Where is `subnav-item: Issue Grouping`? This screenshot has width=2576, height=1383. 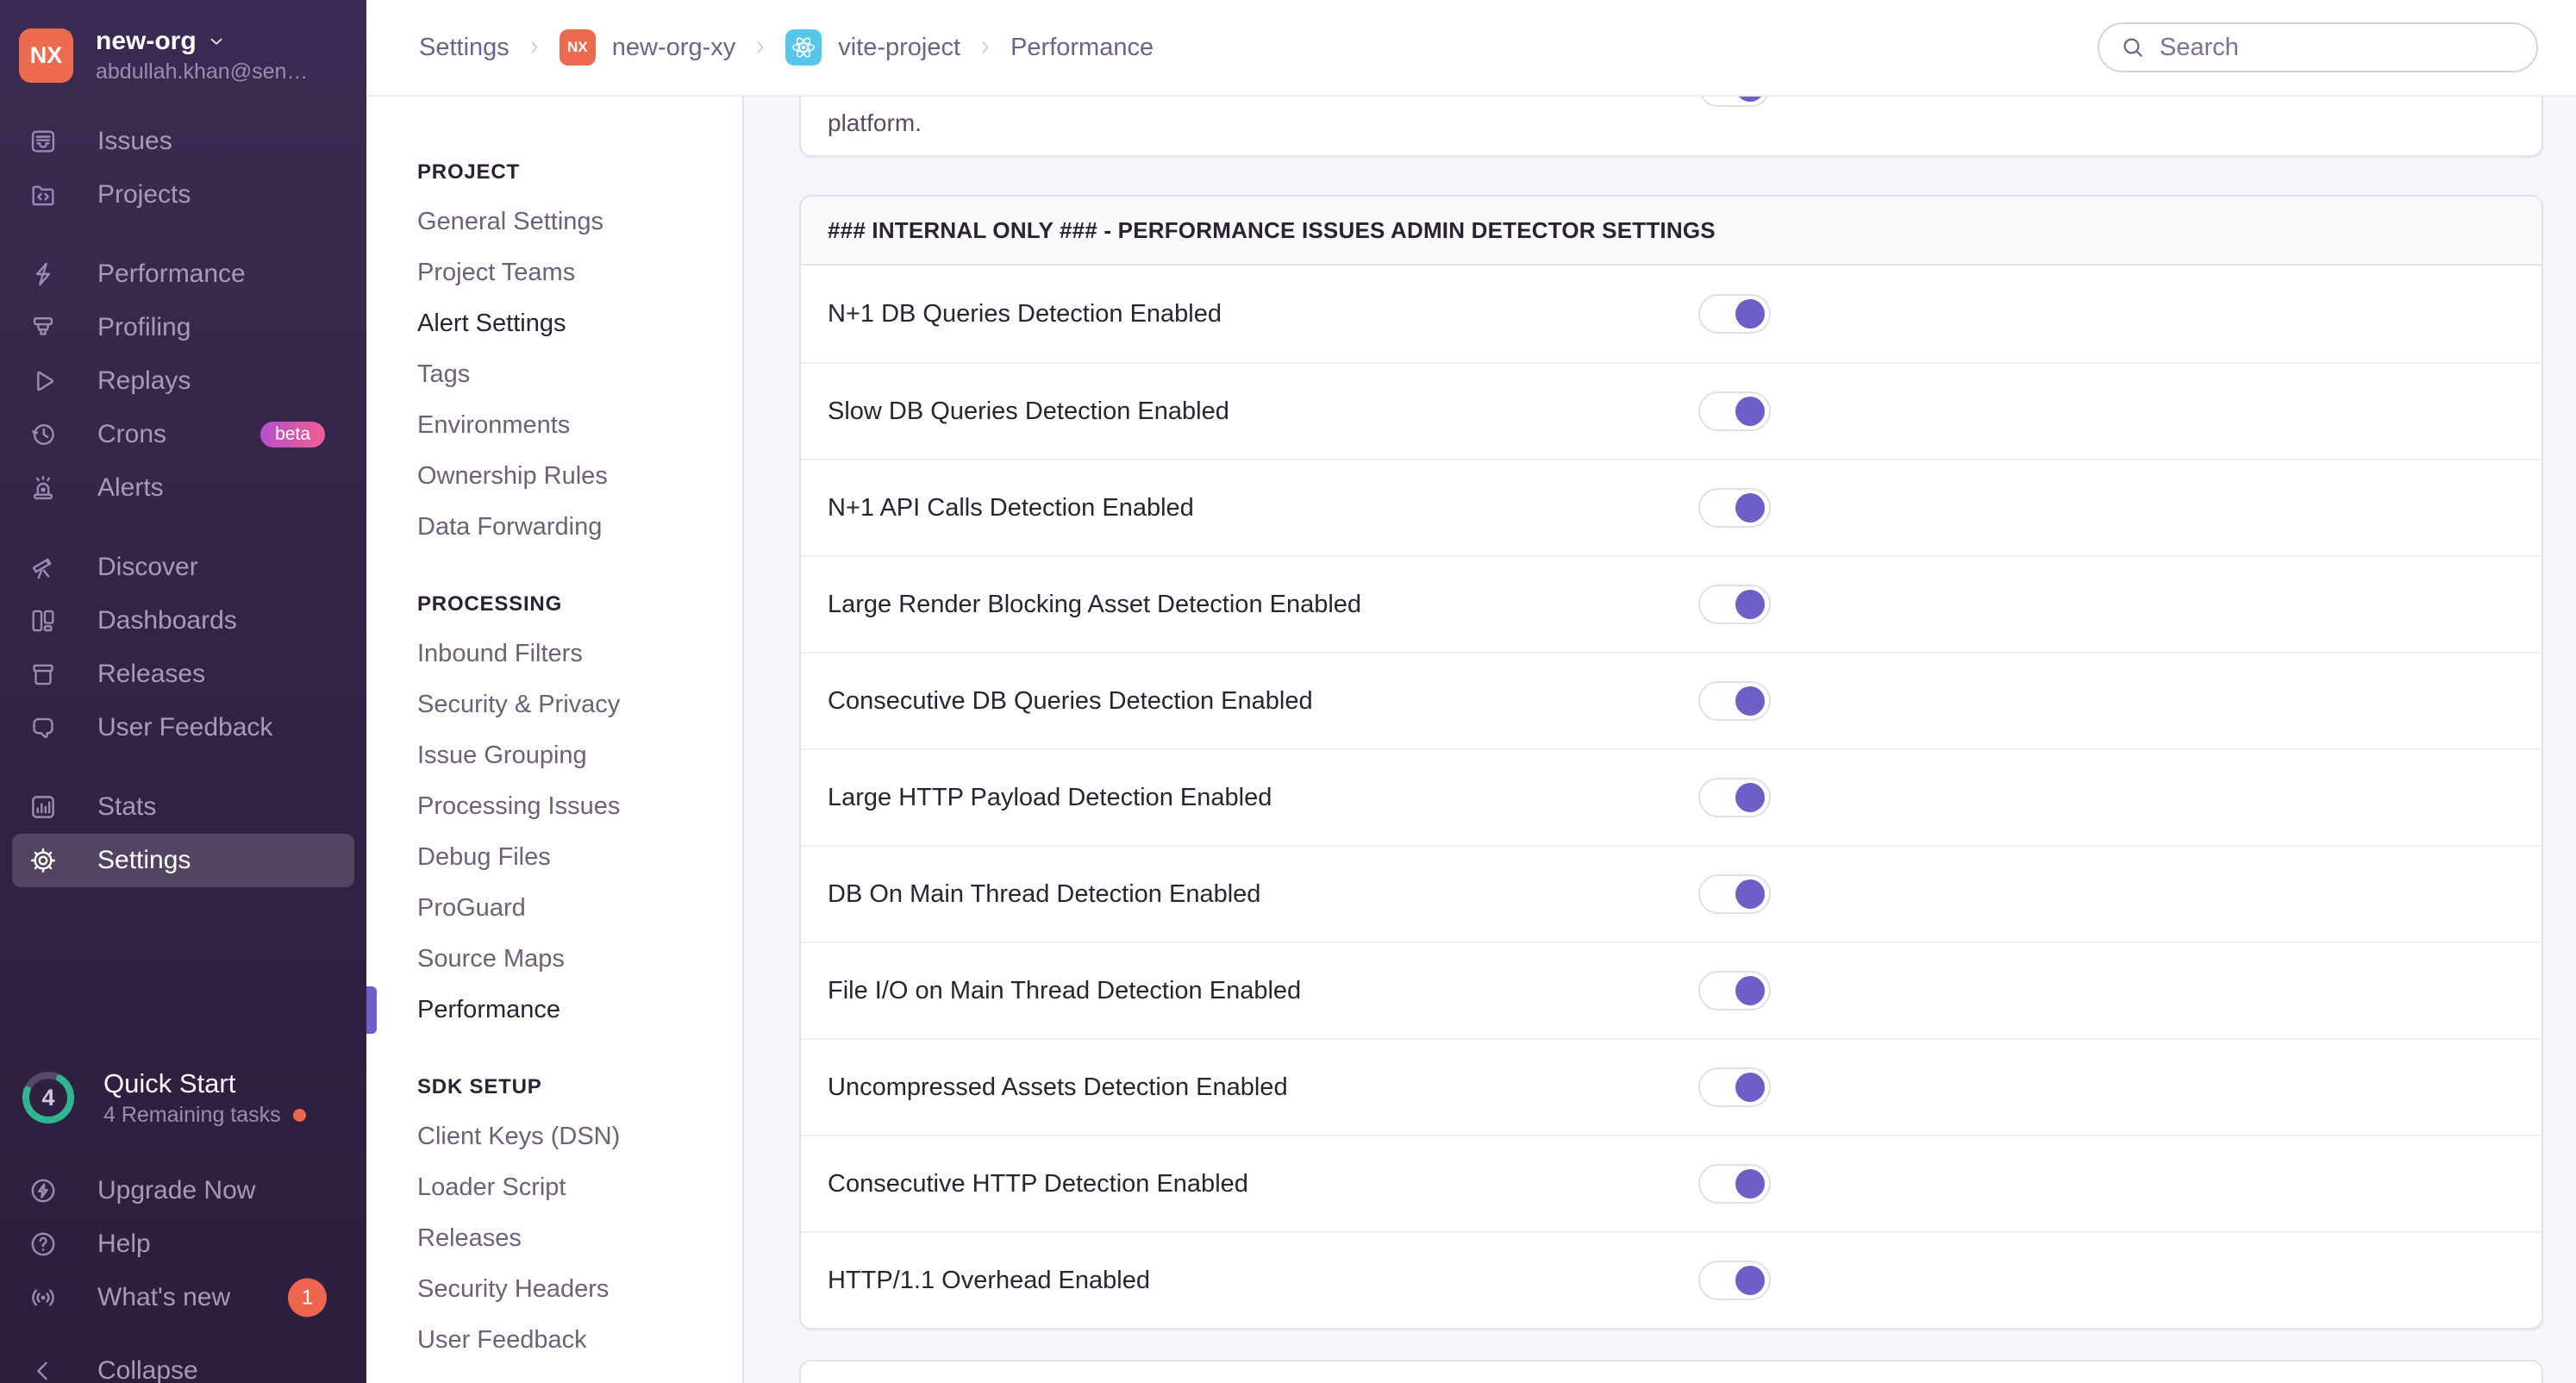 subnav-item: Issue Grouping is located at coordinates (579, 755).